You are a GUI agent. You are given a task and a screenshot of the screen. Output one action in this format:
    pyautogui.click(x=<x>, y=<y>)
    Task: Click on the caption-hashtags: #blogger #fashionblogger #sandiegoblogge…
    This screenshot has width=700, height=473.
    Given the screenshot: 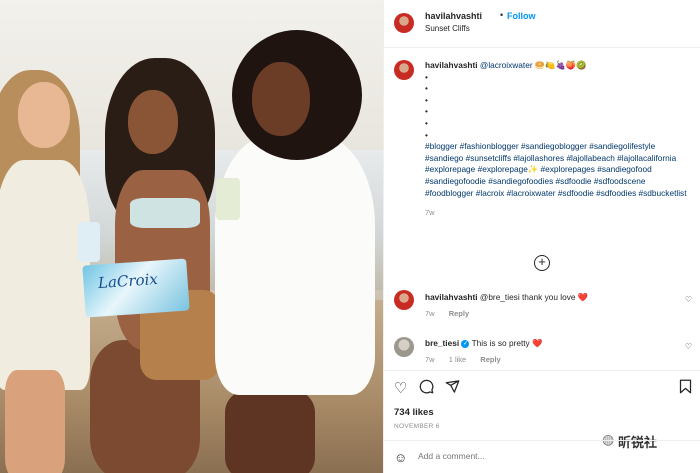 What is the action you would take?
    pyautogui.click(x=560, y=170)
    